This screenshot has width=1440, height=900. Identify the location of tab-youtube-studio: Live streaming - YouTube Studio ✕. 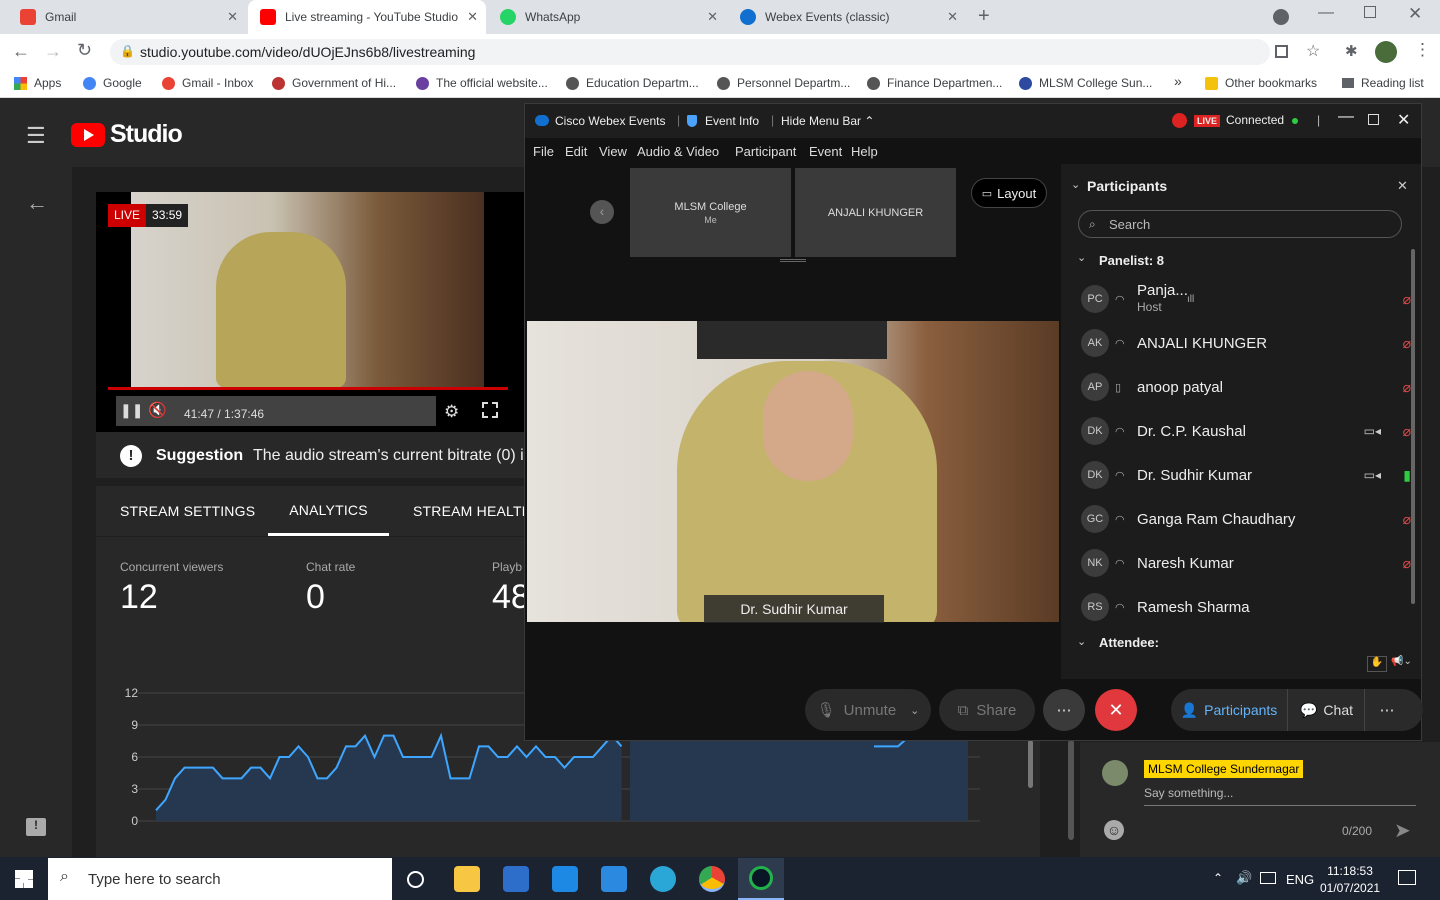
(367, 17).